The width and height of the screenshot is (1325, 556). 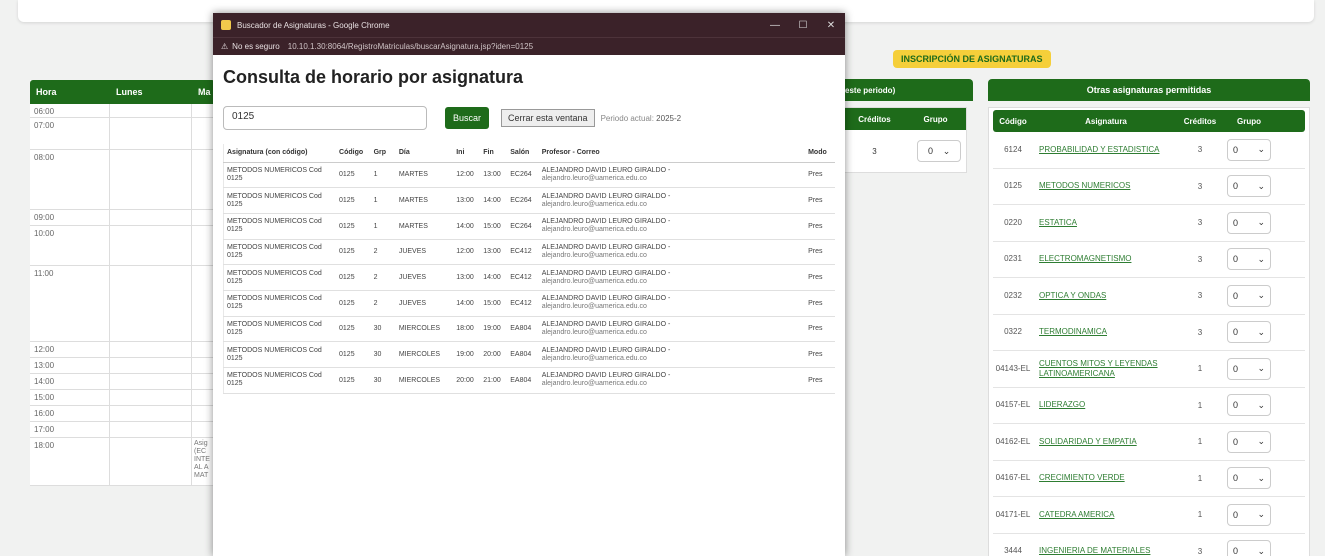 I want to click on profesor-name: ALEJANDRO DAVID LEURO GIRALDO -, so click(x=606, y=376).